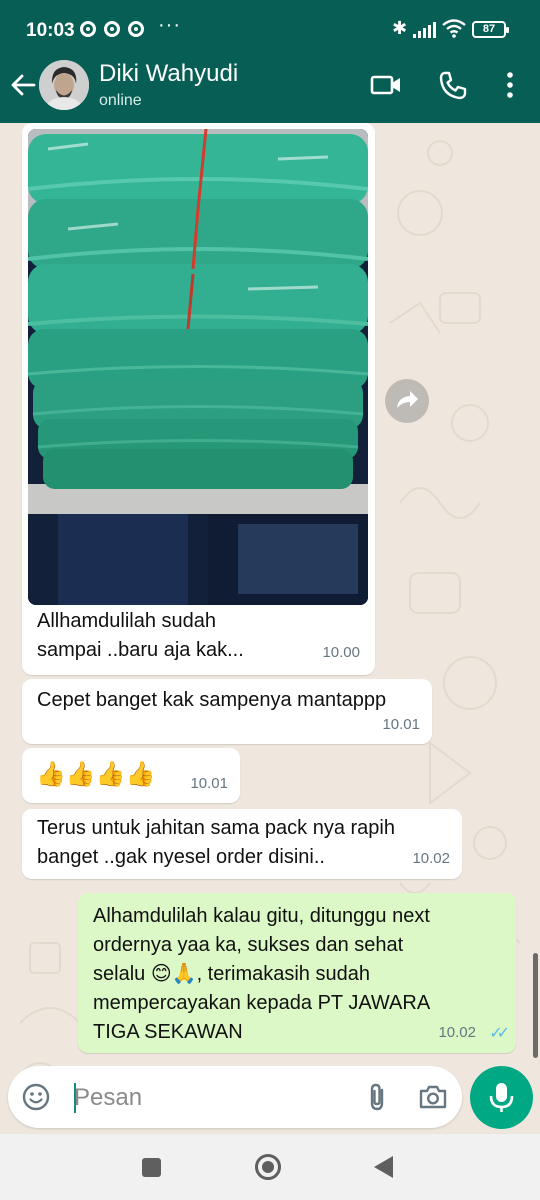  I want to click on message-text: 👍👍👍👍, so click(96, 774).